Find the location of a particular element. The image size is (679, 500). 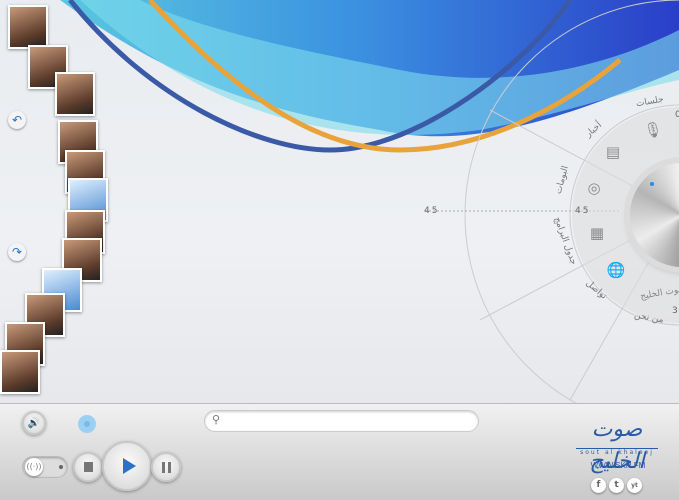

volume-button: 🔊 is located at coordinates (34, 423).